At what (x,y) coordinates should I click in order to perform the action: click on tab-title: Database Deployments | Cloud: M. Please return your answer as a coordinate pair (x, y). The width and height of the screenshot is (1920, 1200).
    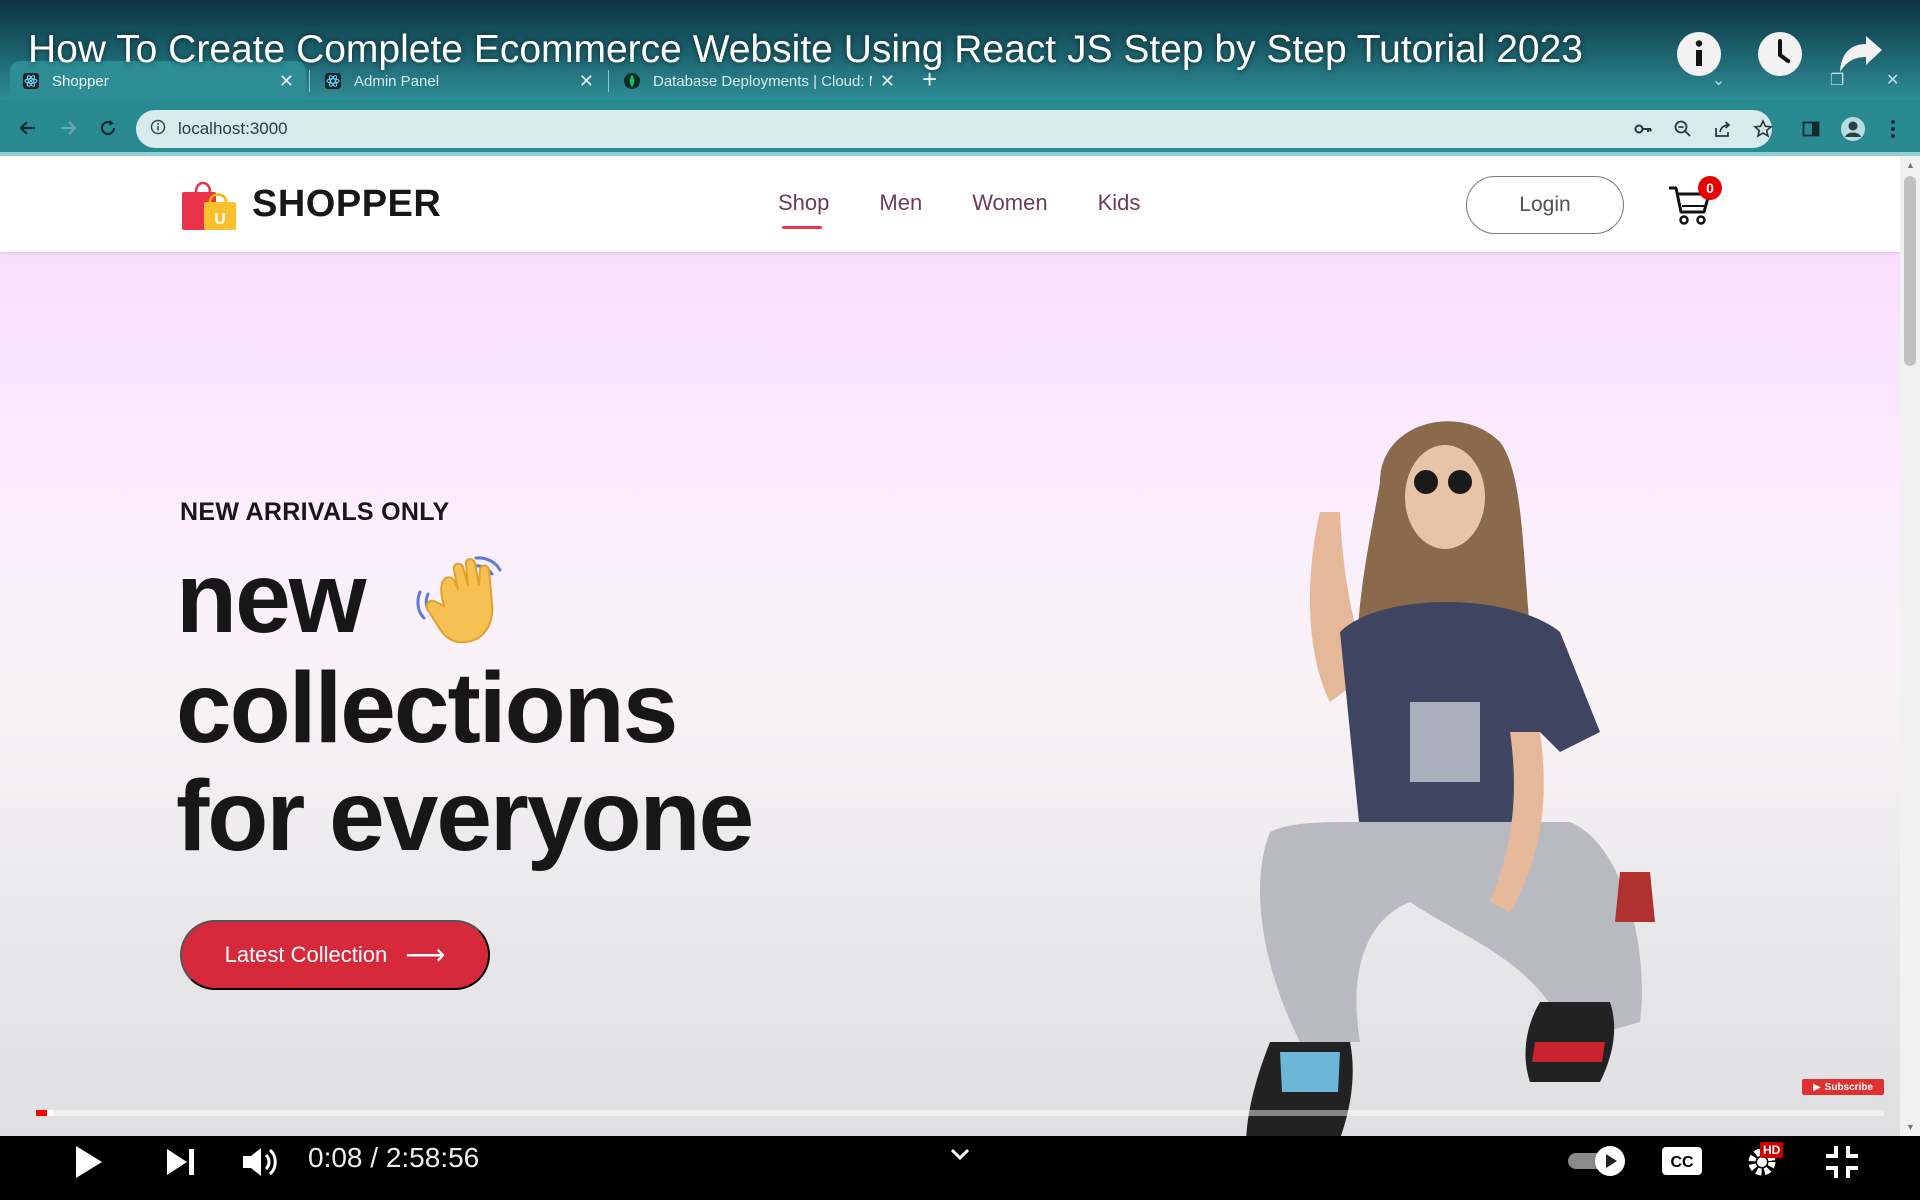
    Looking at the image, I should click on (762, 81).